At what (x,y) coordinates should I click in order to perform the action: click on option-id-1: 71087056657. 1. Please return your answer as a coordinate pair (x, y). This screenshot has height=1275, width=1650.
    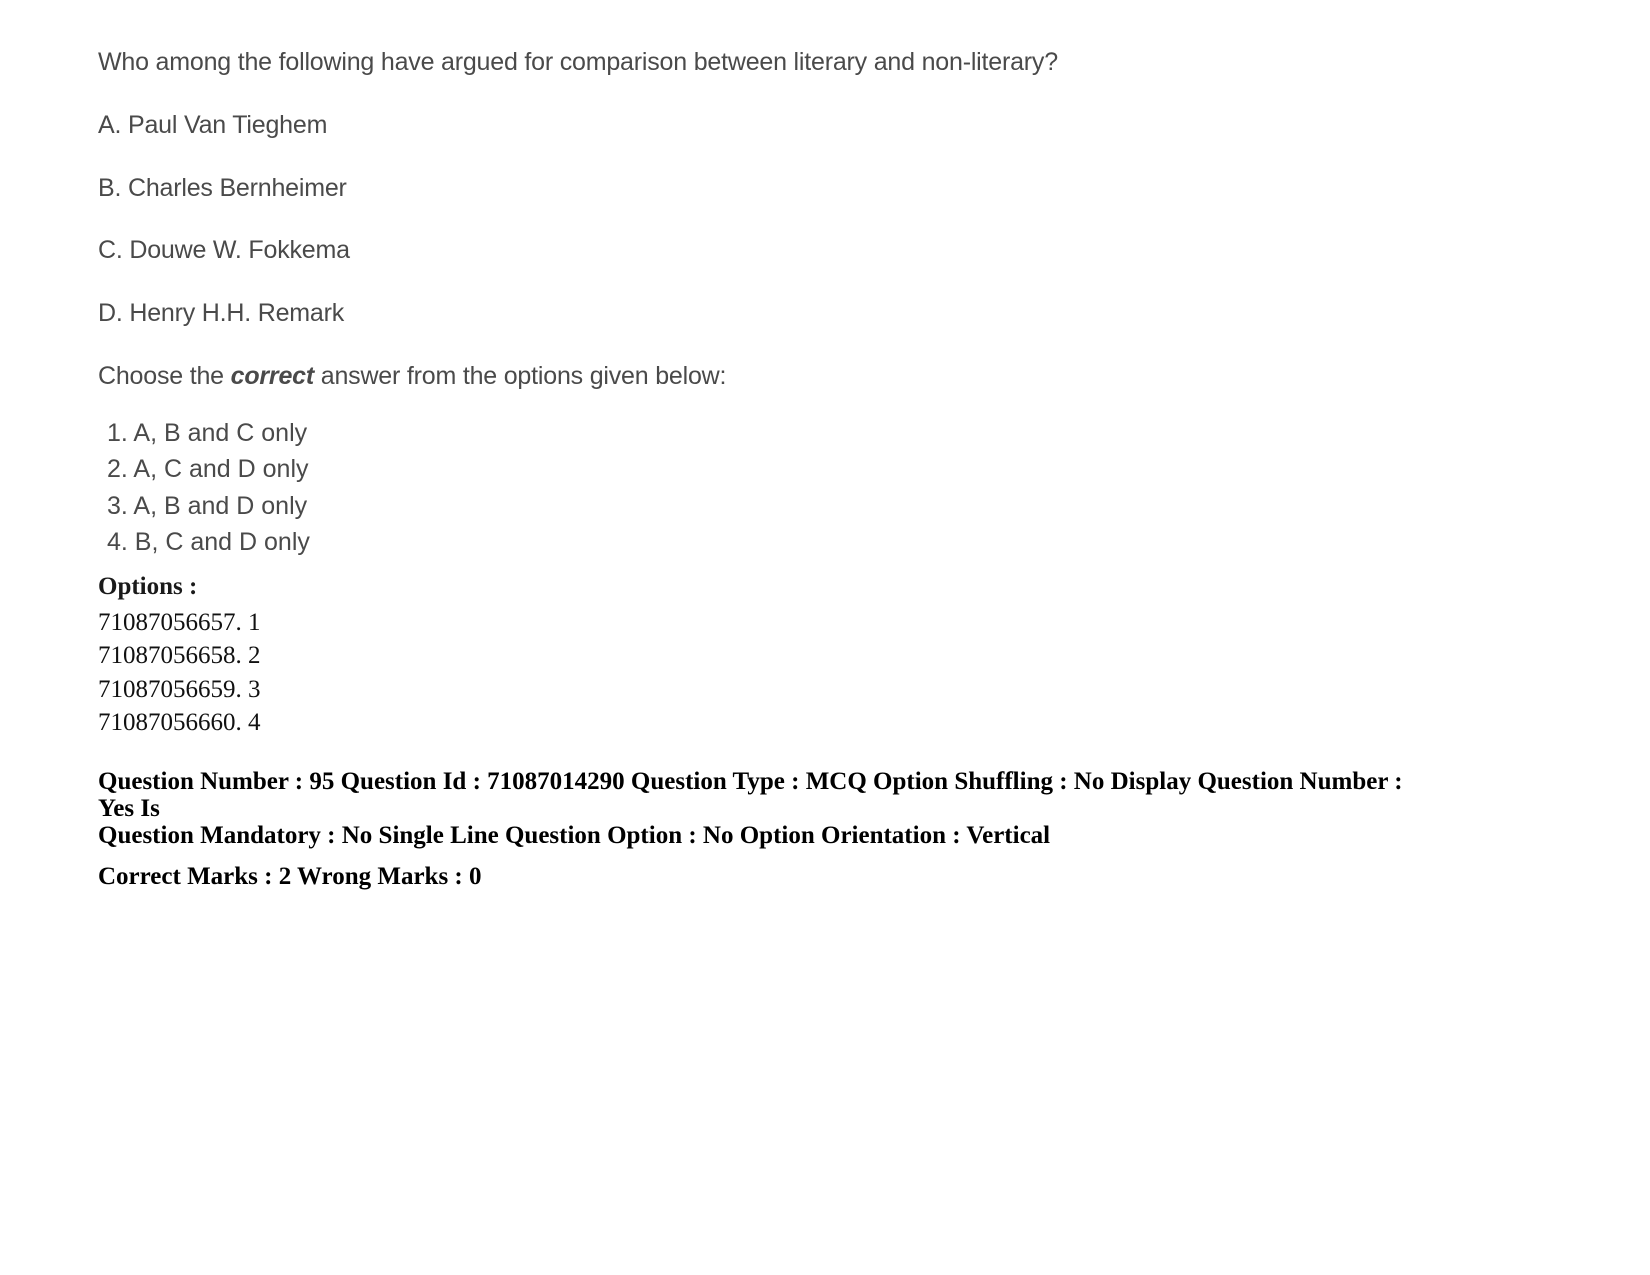
    Looking at the image, I should click on (179, 622).